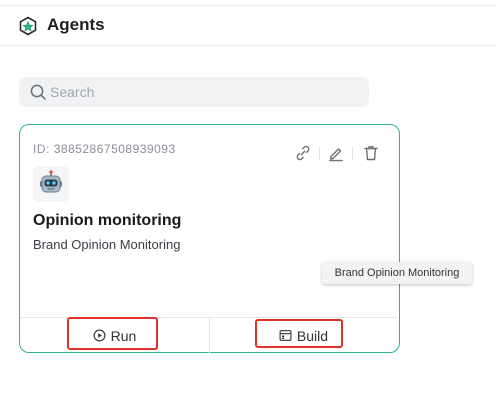 Image resolution: width=496 pixels, height=393 pixels. Describe the element at coordinates (312, 335) in the screenshot. I see `build-button-label: Build` at that location.